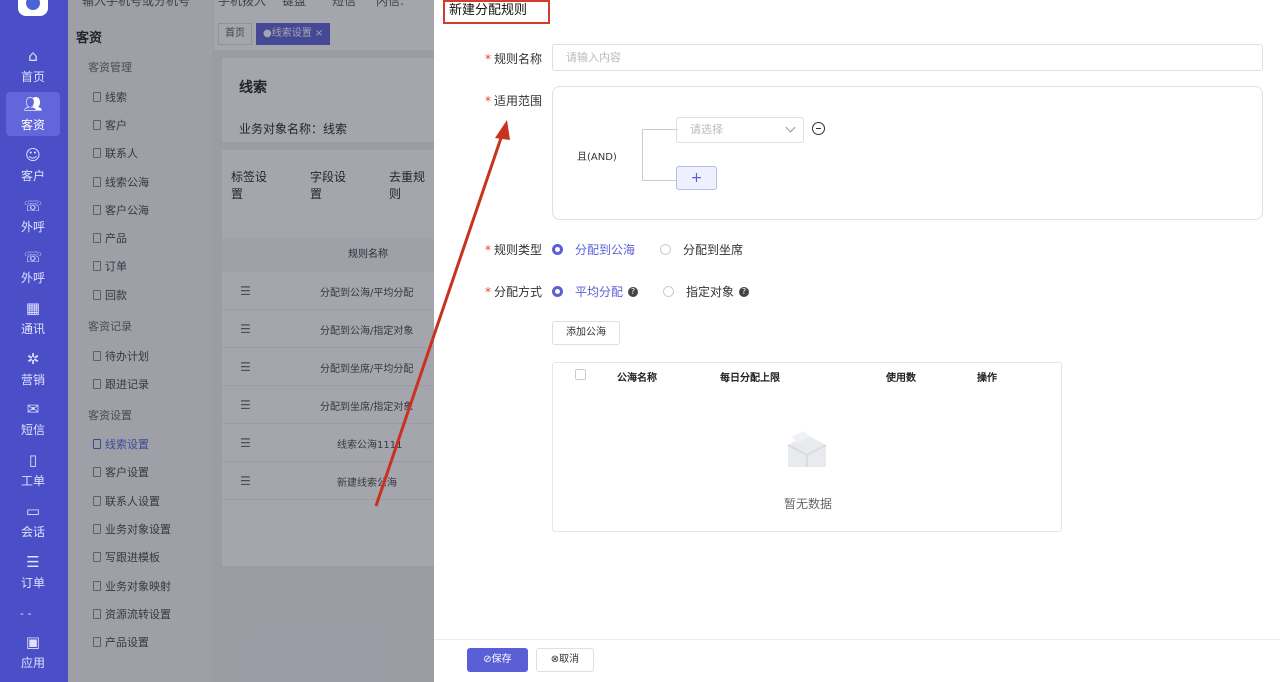 This screenshot has width=1280, height=682. Describe the element at coordinates (33, 510) in the screenshot. I see `chat-icon: ▭` at that location.